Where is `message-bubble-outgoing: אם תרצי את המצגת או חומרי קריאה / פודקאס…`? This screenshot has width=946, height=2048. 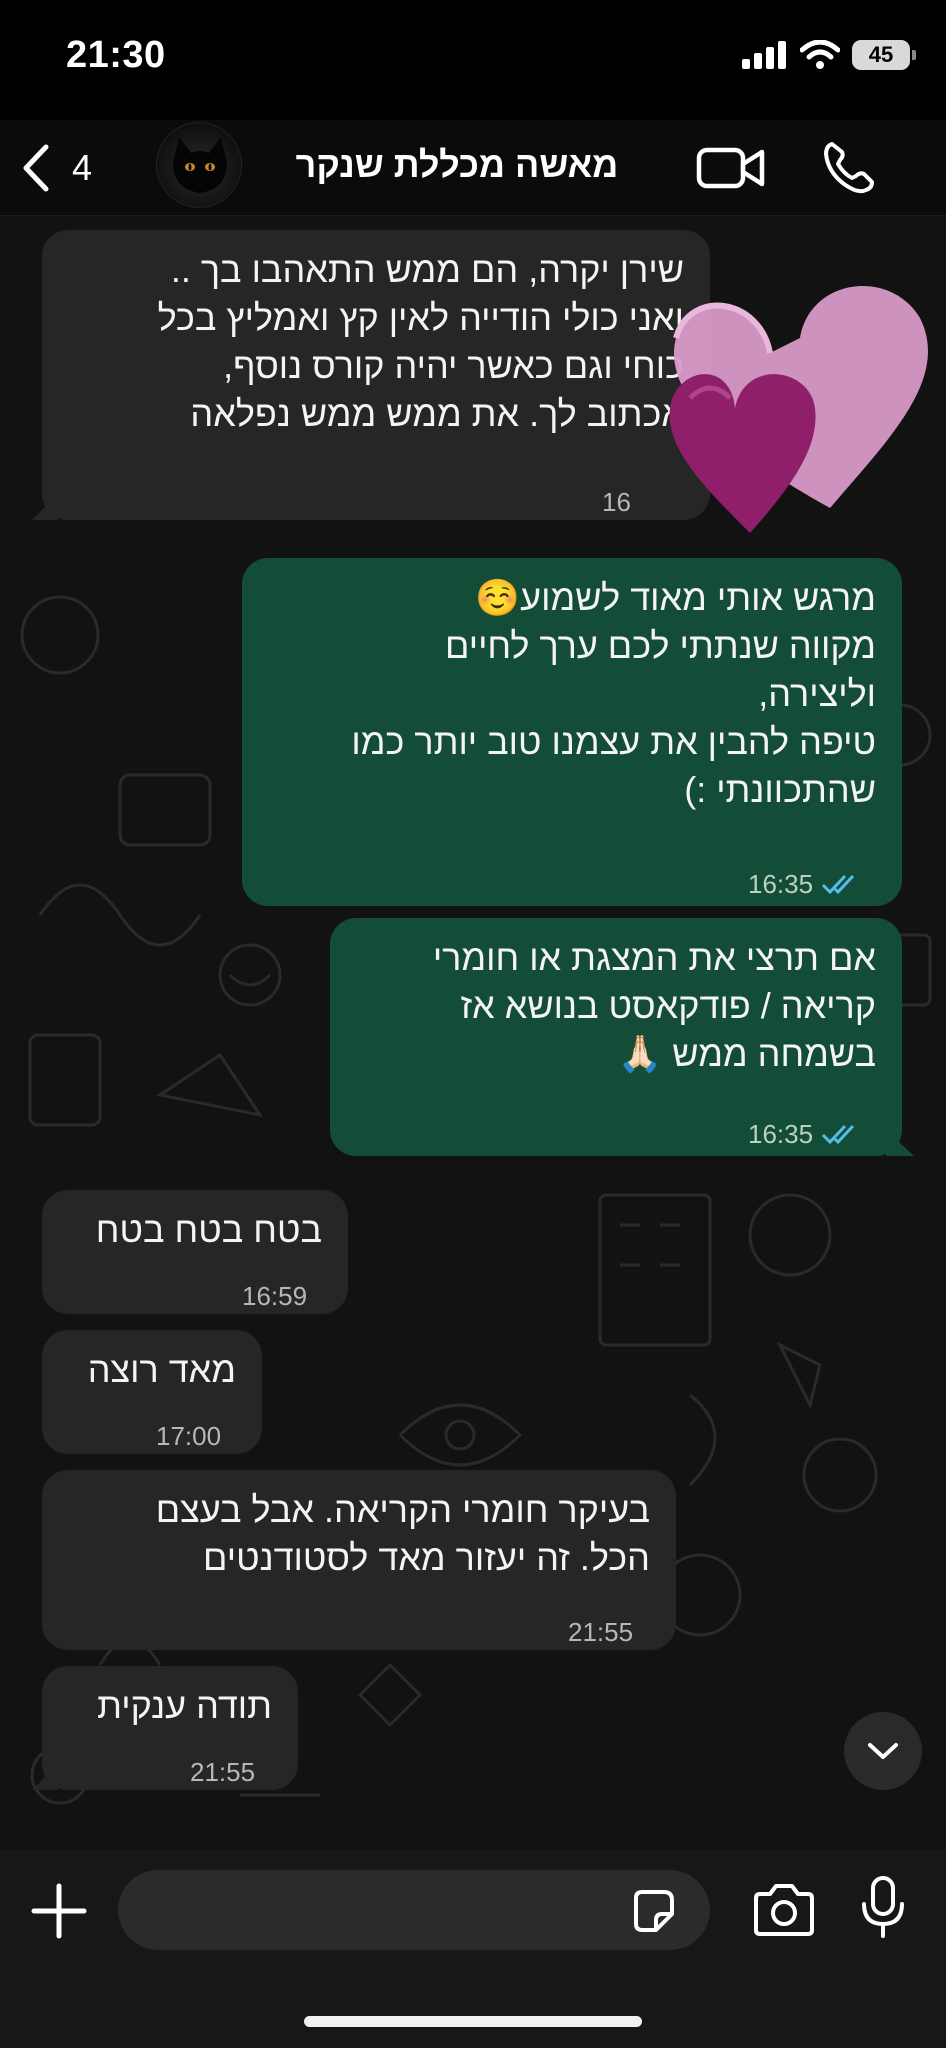
message-bubble-outgoing: אם תרצי את המצגת או חומרי קריאה / פודקאס… is located at coordinates (616, 1037).